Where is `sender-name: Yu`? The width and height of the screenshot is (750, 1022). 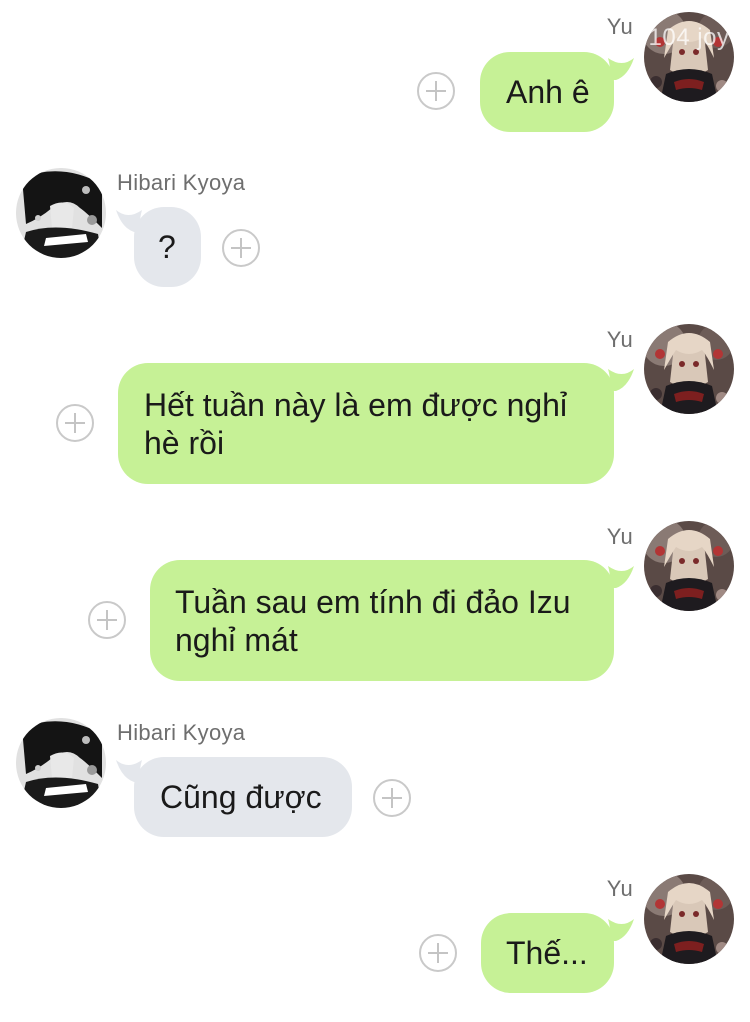 sender-name: Yu is located at coordinates (619, 888).